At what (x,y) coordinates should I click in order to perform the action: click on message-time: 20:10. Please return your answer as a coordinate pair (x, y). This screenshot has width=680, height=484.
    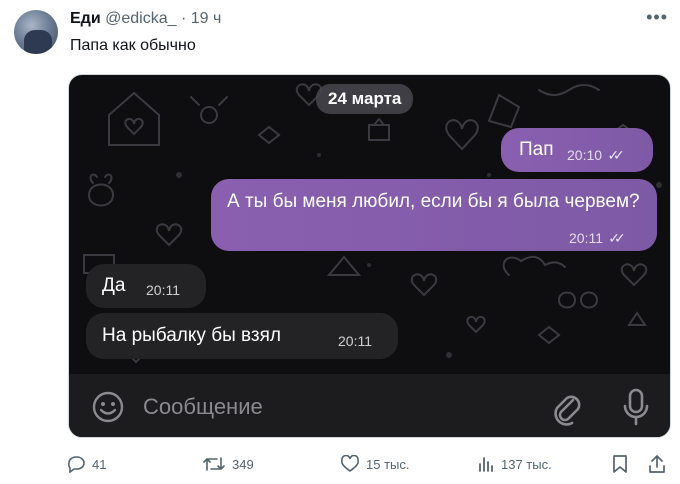
    Looking at the image, I should click on (585, 155).